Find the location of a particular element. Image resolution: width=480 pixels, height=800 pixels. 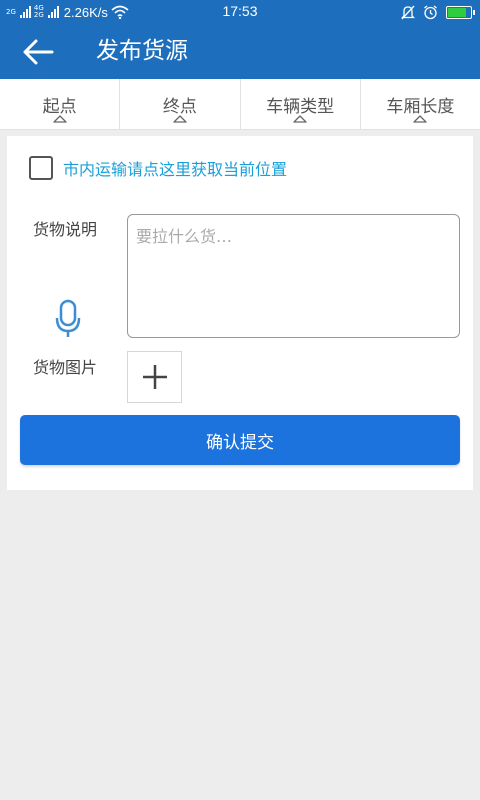

filter-label: 车厢长度 is located at coordinates (420, 107).